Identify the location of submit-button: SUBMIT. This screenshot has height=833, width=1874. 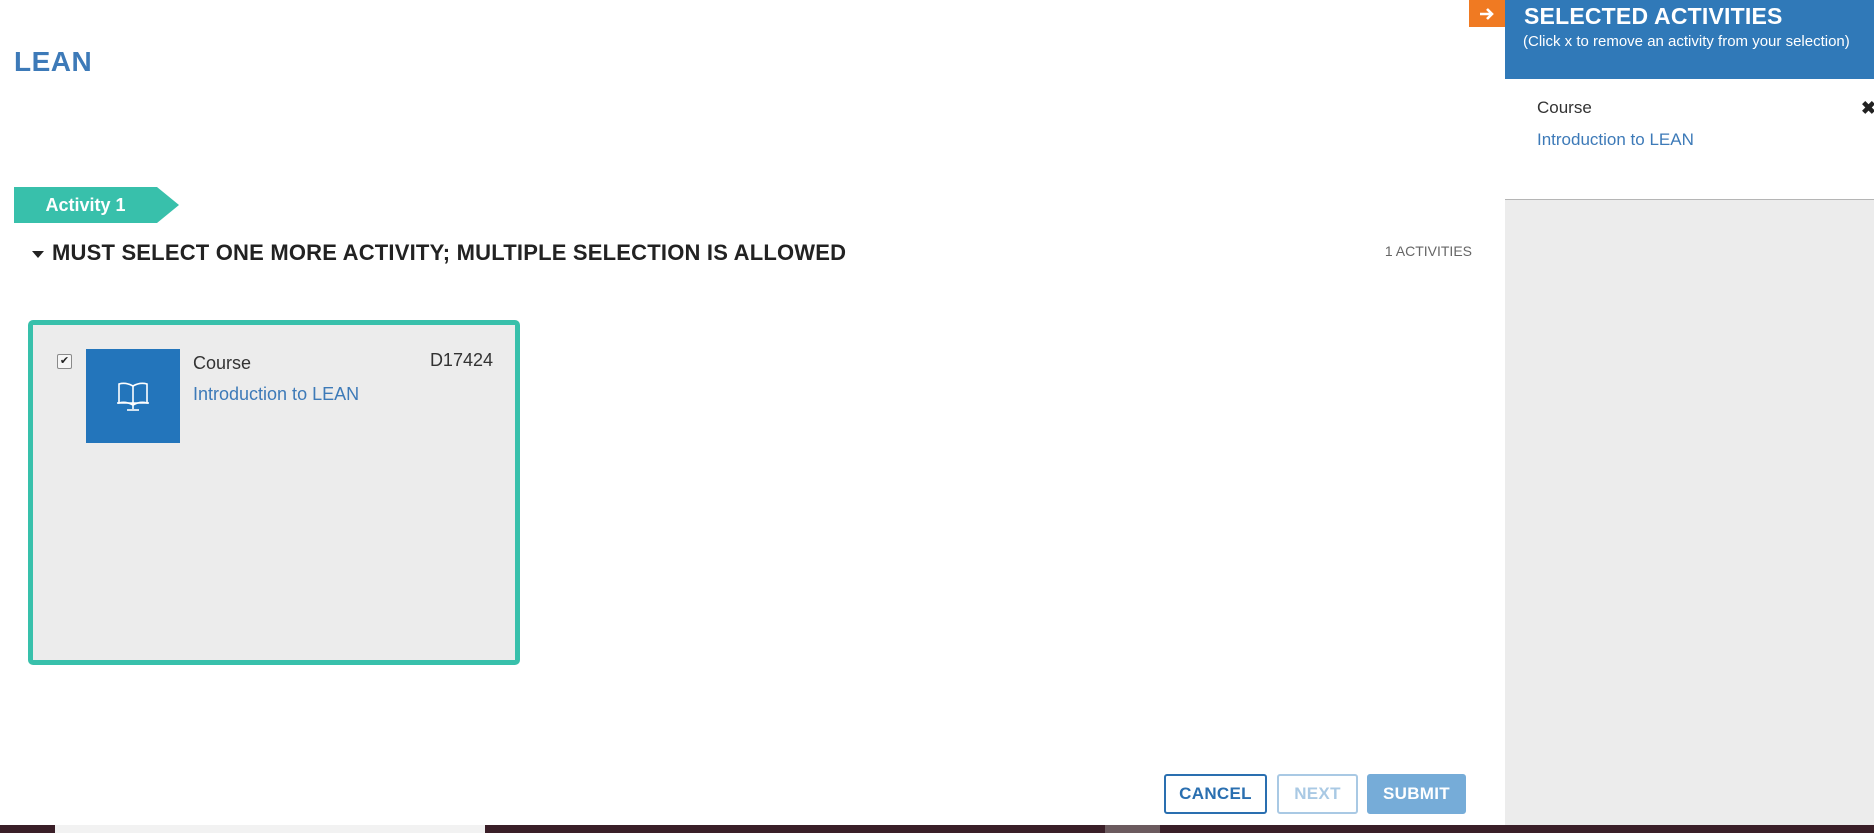
(1416, 794).